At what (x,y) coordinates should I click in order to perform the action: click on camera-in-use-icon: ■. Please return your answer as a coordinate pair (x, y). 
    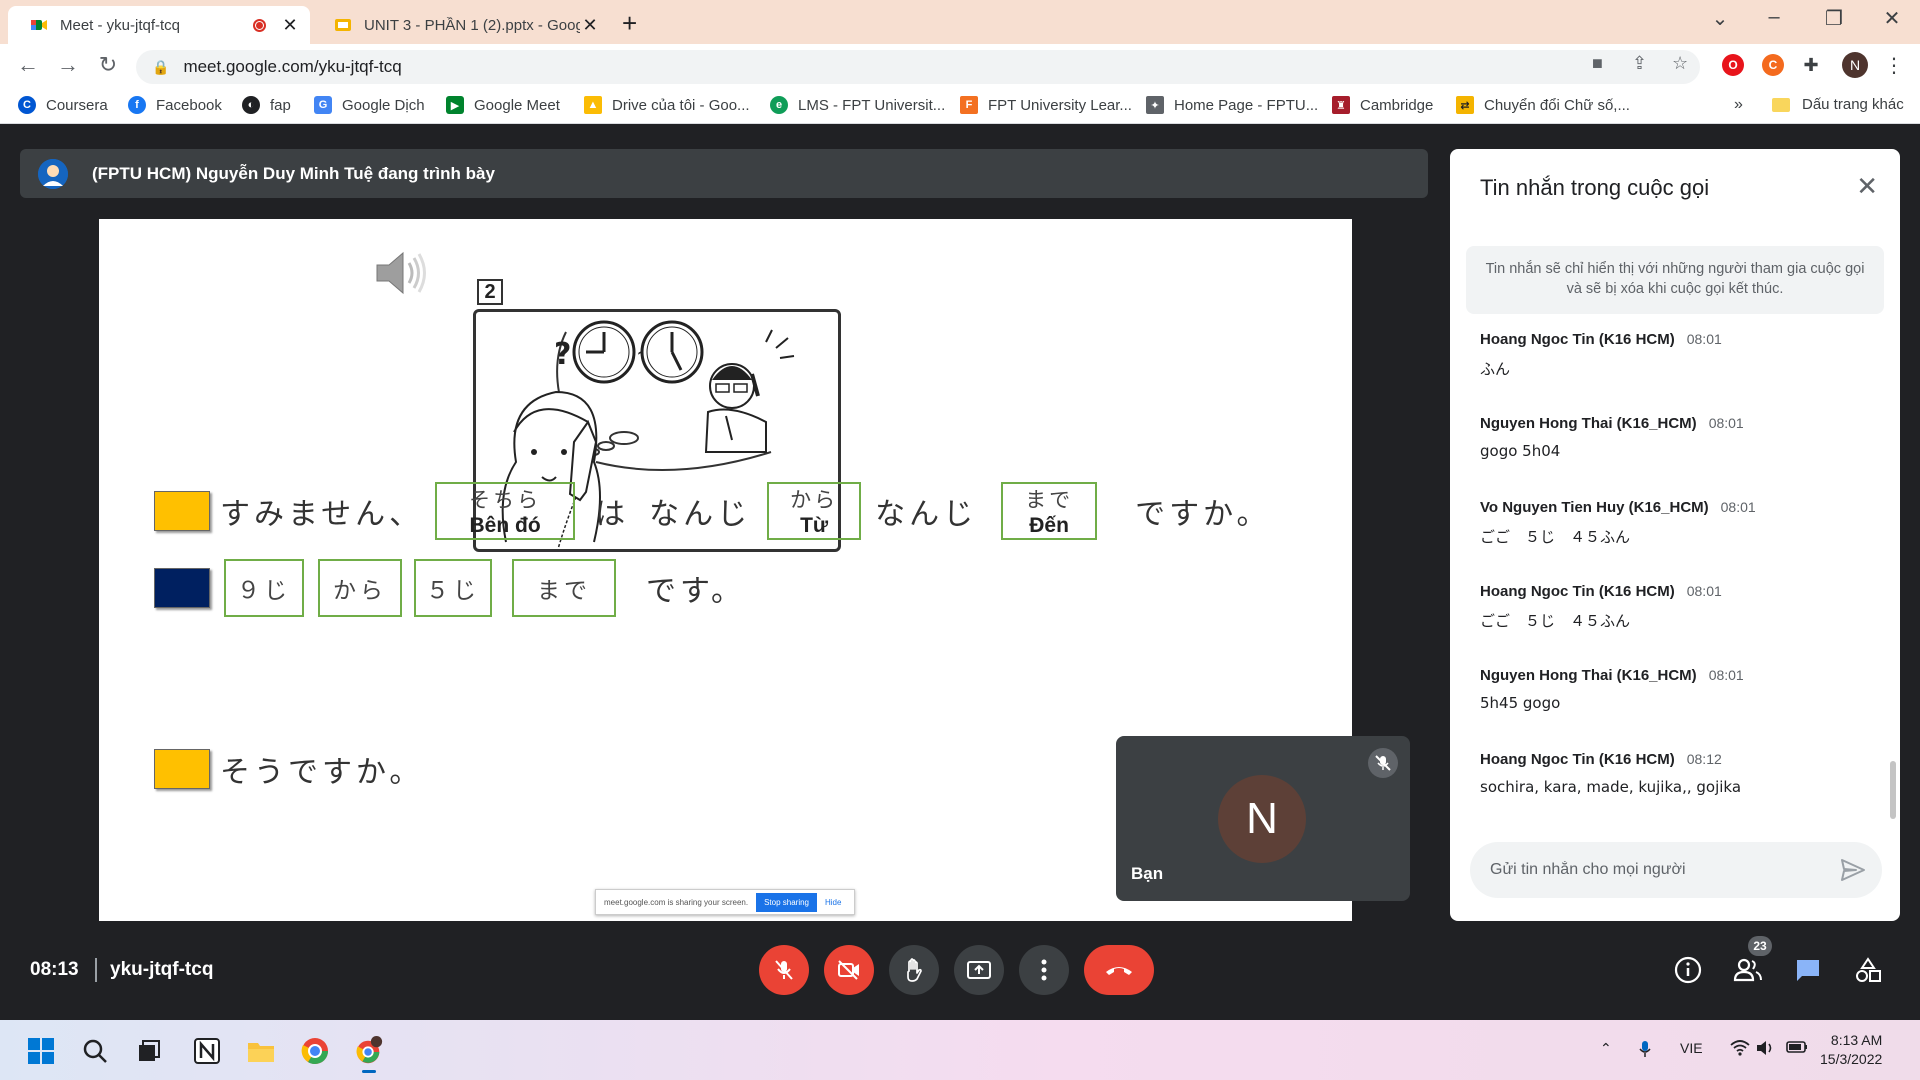
    Looking at the image, I should click on (1597, 63).